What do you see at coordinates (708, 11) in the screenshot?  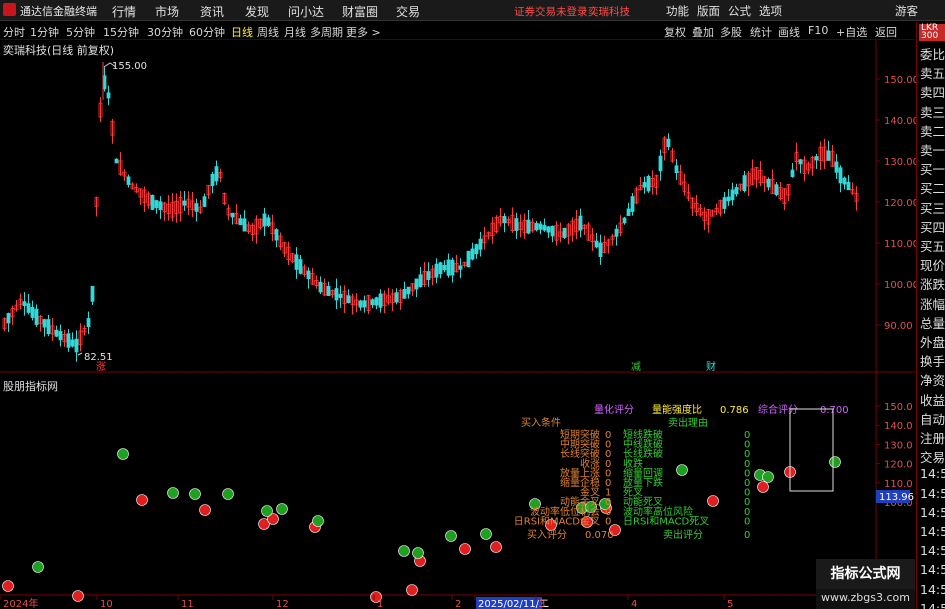 I see `menu-layout: 版面` at bounding box center [708, 11].